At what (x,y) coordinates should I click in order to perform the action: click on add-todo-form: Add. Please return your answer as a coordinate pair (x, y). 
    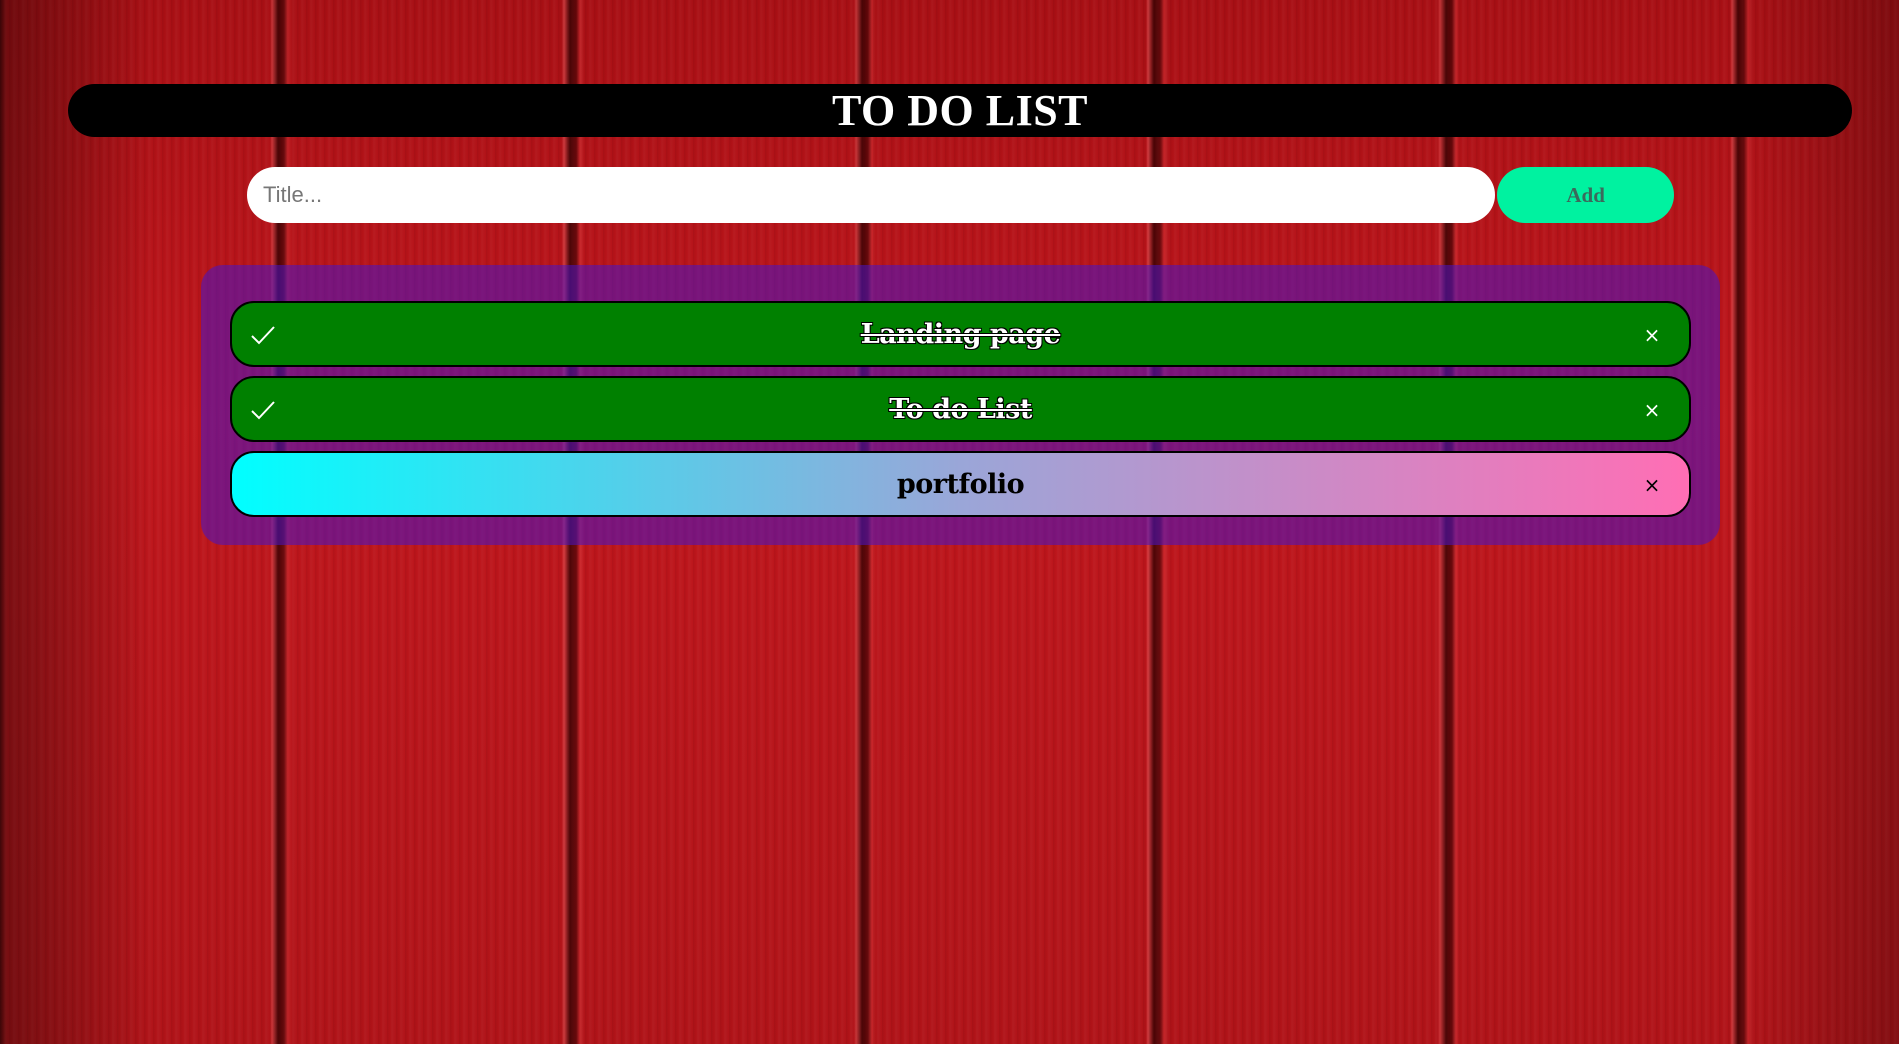
    Looking at the image, I should click on (960, 195).